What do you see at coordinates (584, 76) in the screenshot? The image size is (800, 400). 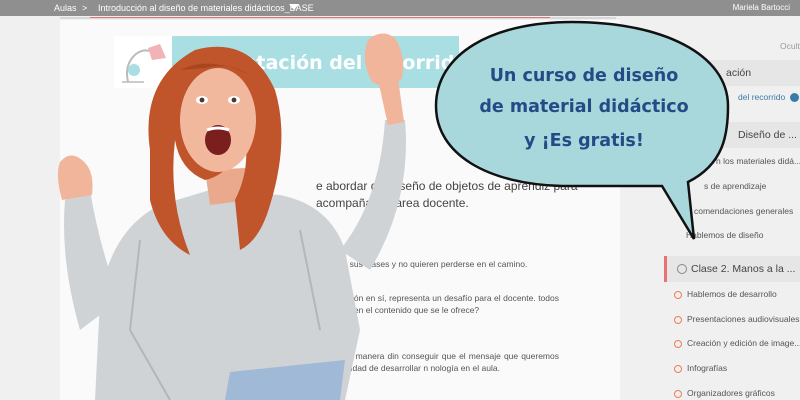 I see `bubble-text-line1: Un curso de diseño` at bounding box center [584, 76].